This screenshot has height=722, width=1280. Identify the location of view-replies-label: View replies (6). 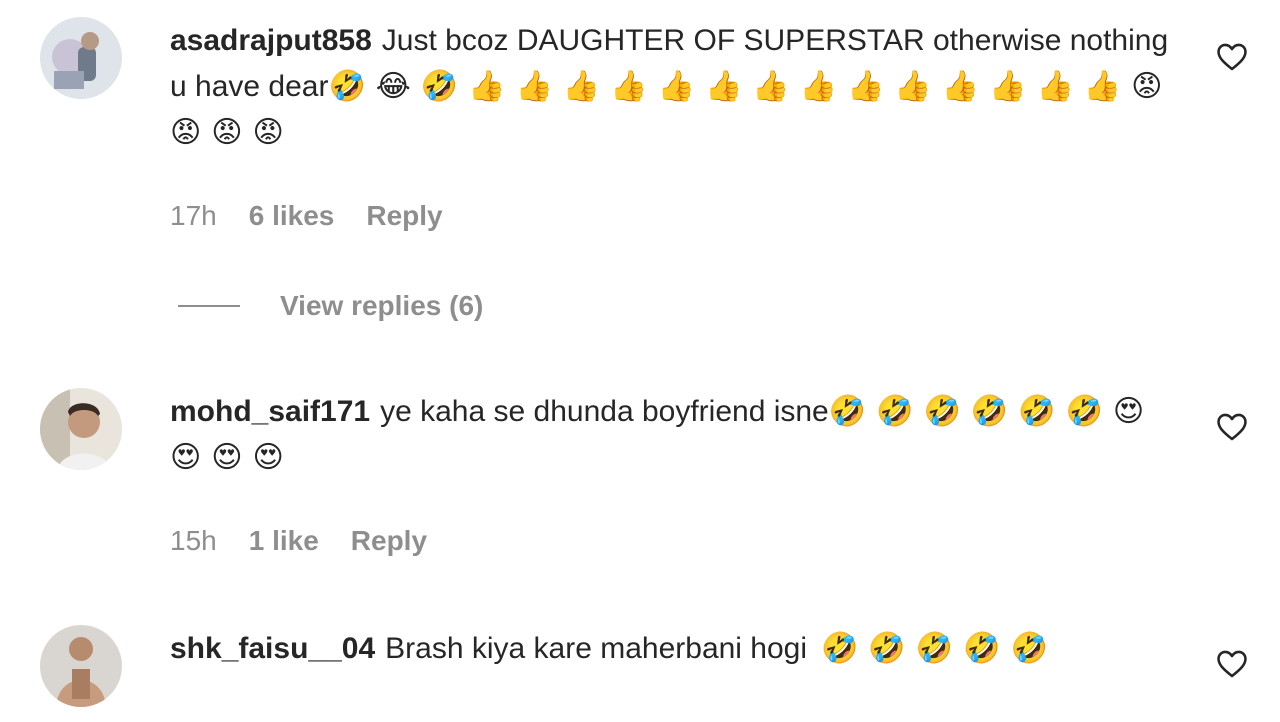
(382, 305).